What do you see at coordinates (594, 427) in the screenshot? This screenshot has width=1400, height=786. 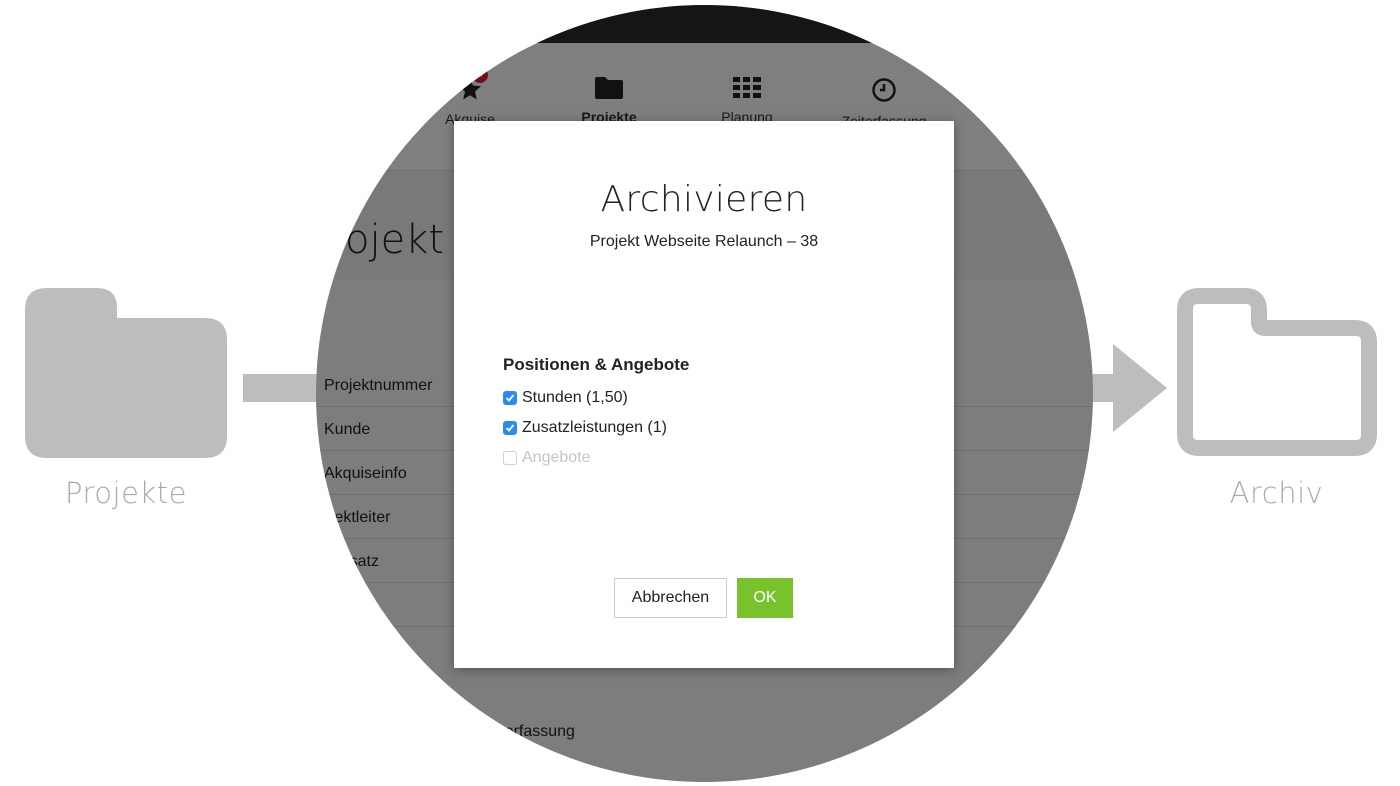 I see `option-label: Zusatzleistungen (1)` at bounding box center [594, 427].